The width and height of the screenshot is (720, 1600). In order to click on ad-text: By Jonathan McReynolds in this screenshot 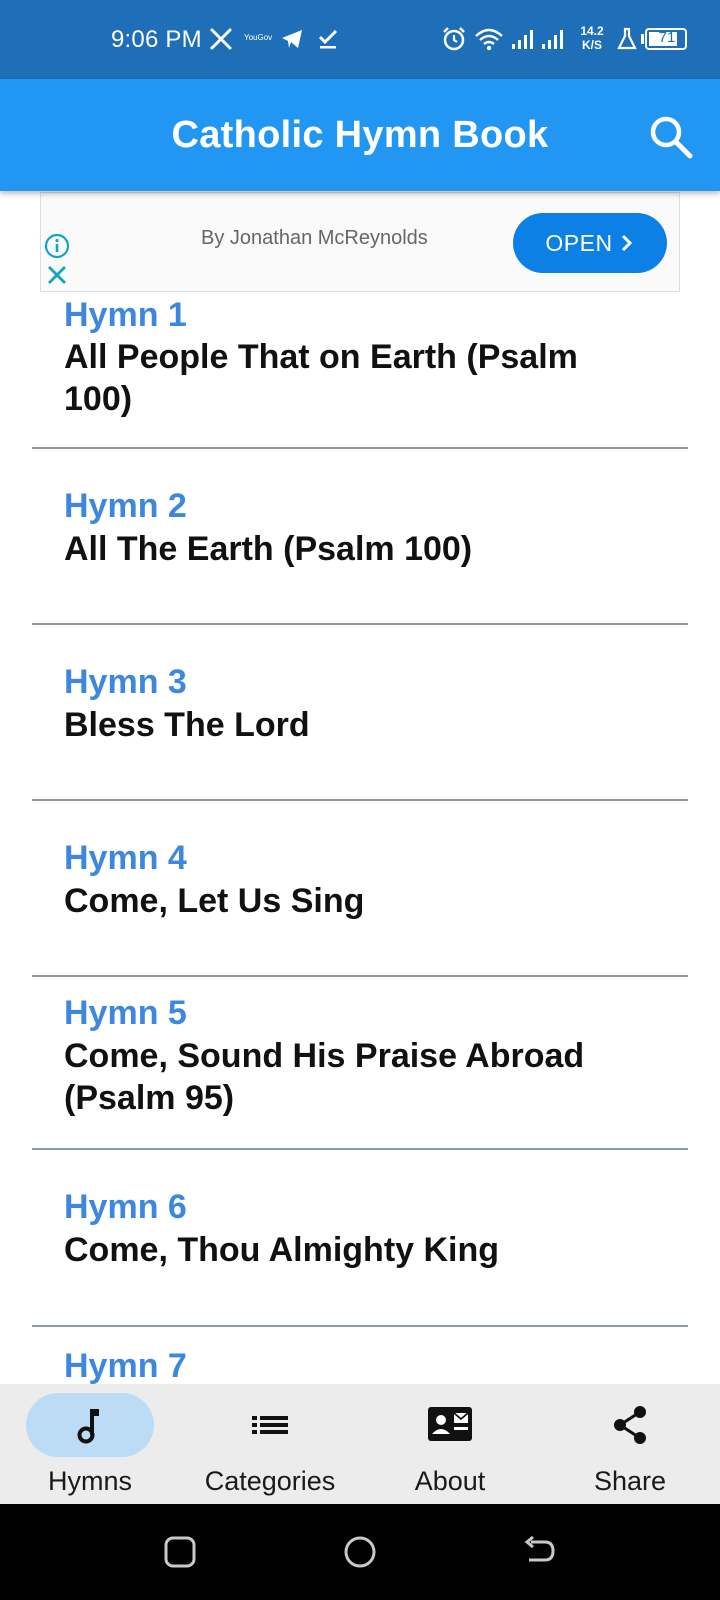, I will do `click(314, 238)`.